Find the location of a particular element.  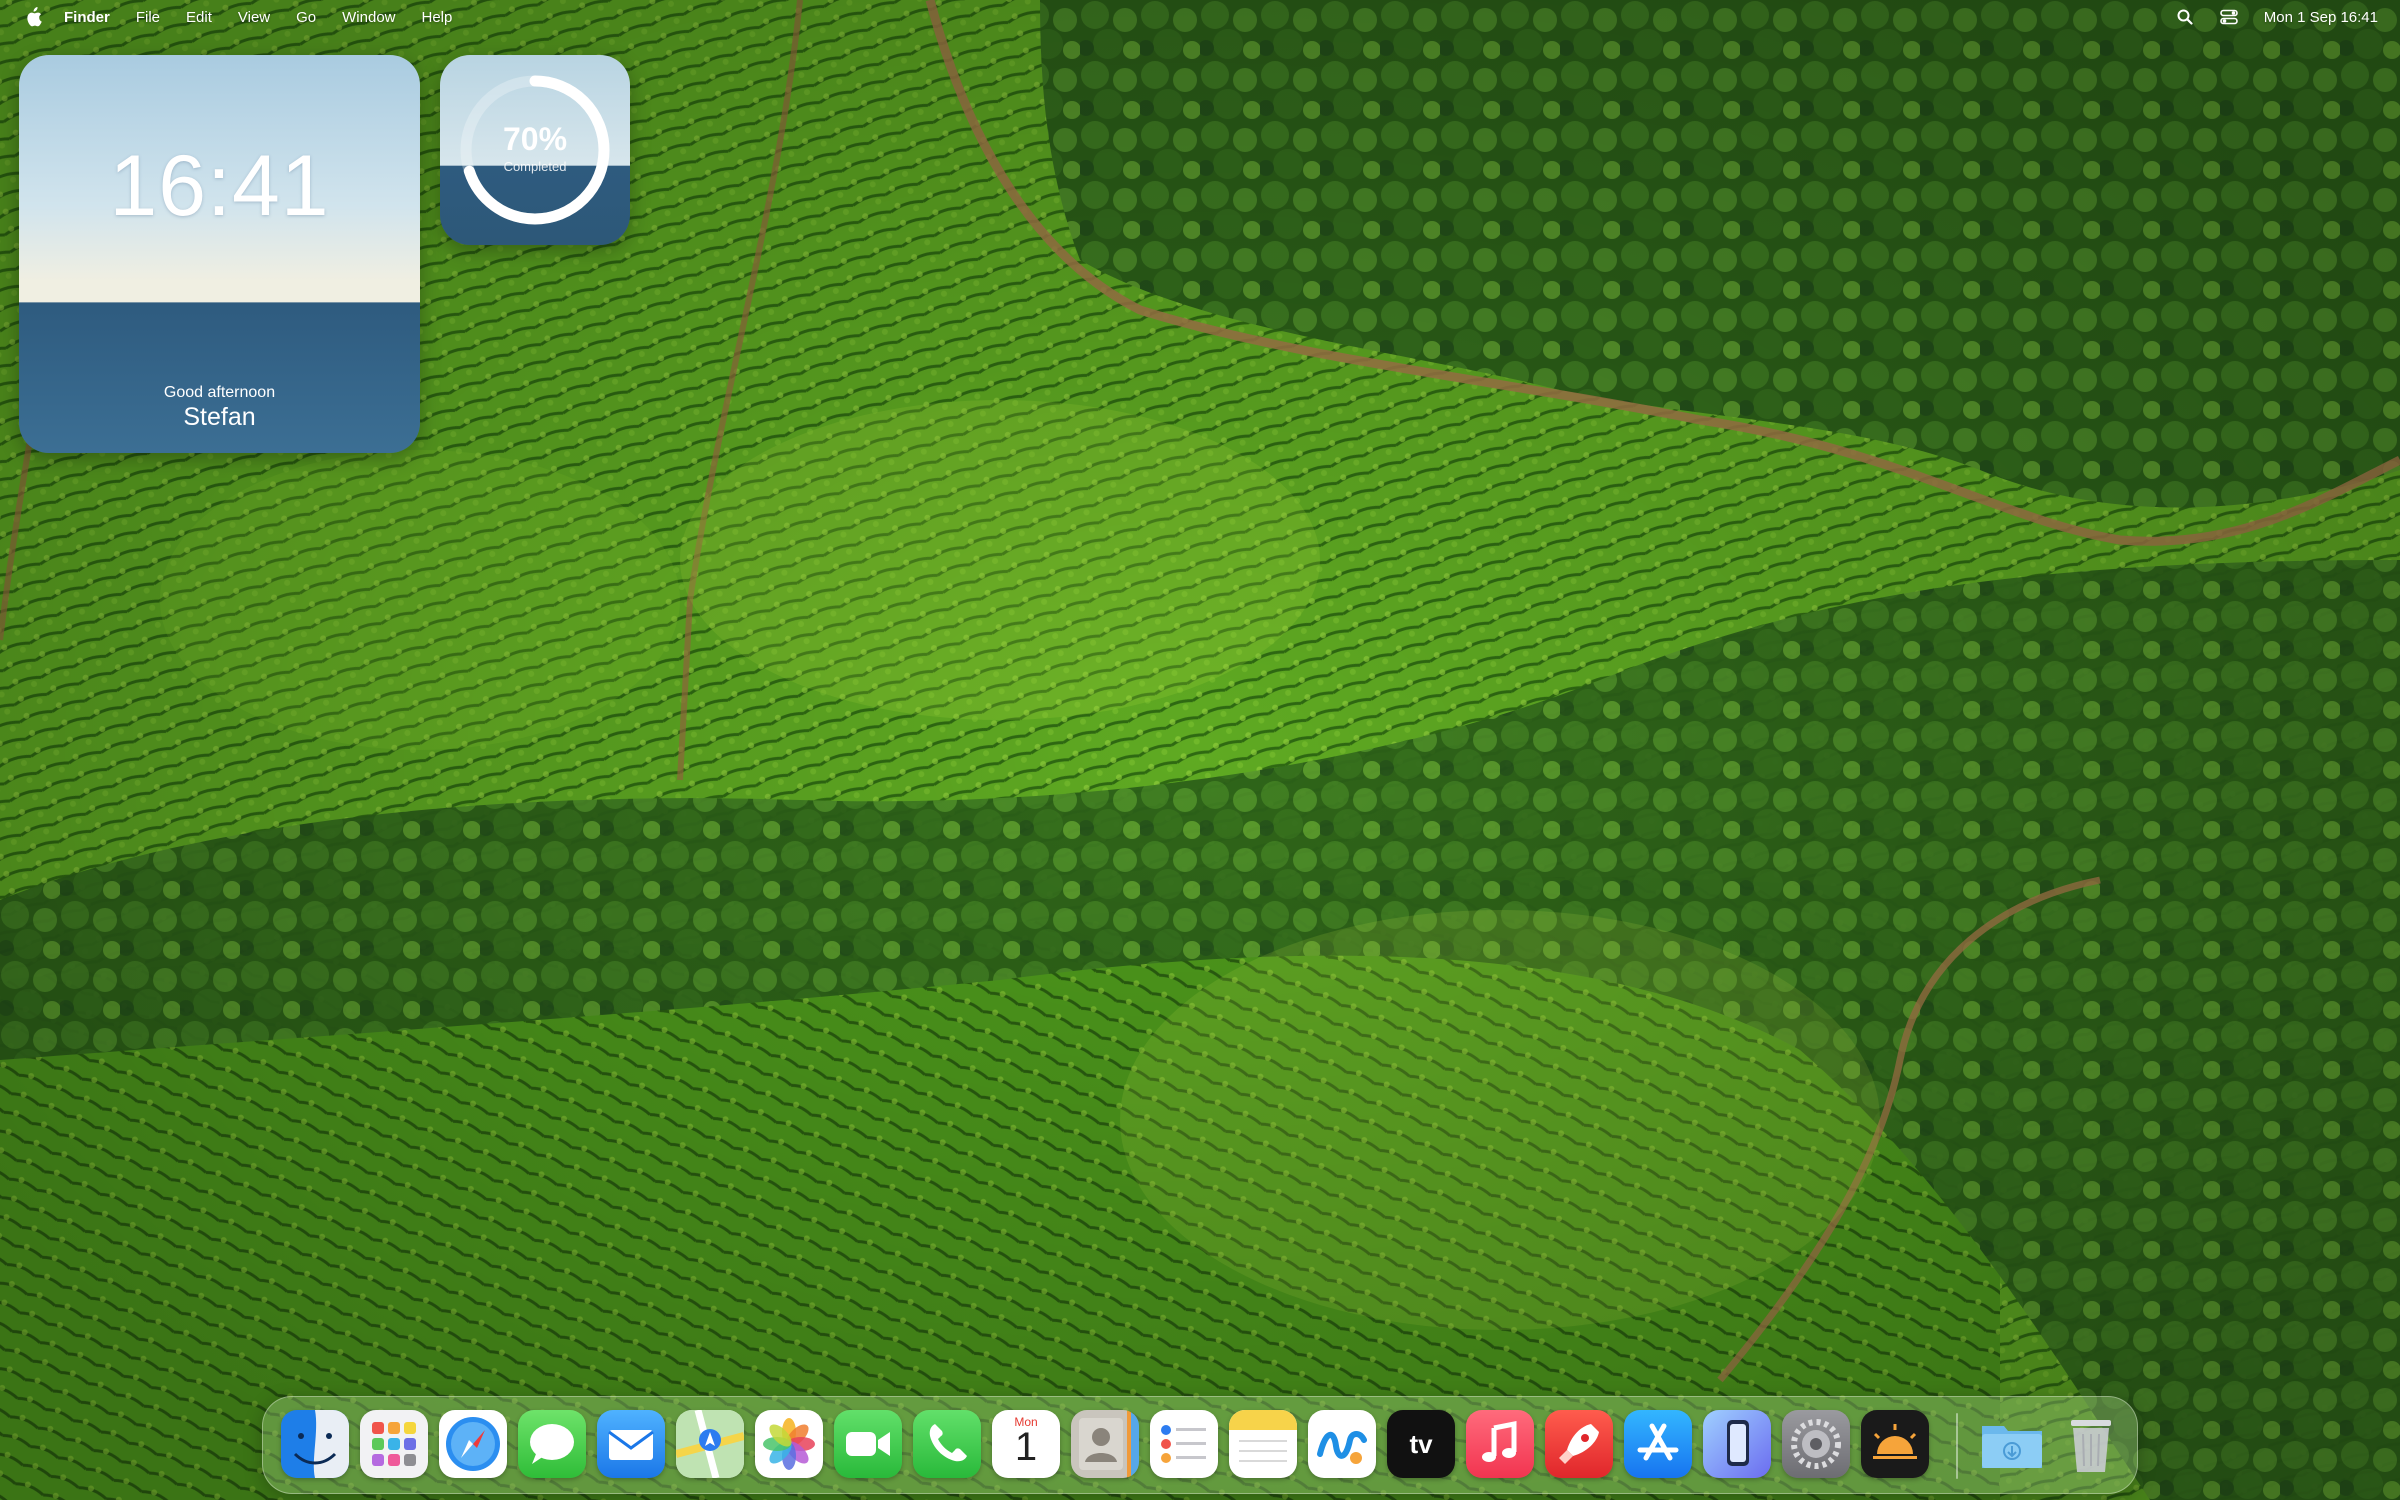

mail-icon is located at coordinates (631, 1444).